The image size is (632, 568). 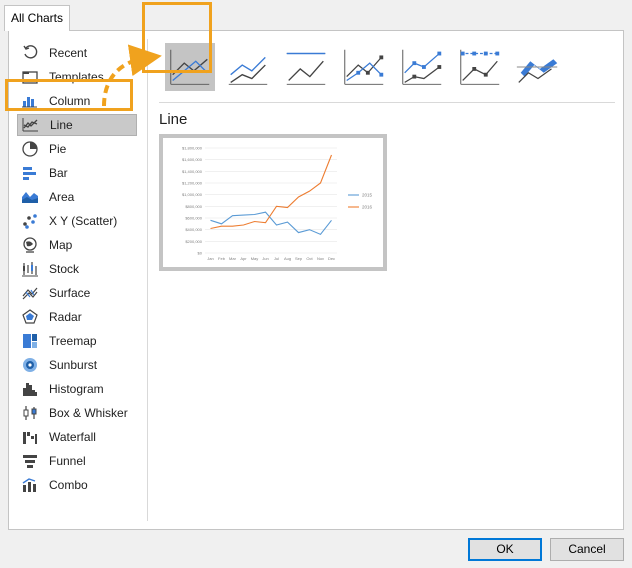 What do you see at coordinates (190, 67) in the screenshot?
I see `line-subtype-icon` at bounding box center [190, 67].